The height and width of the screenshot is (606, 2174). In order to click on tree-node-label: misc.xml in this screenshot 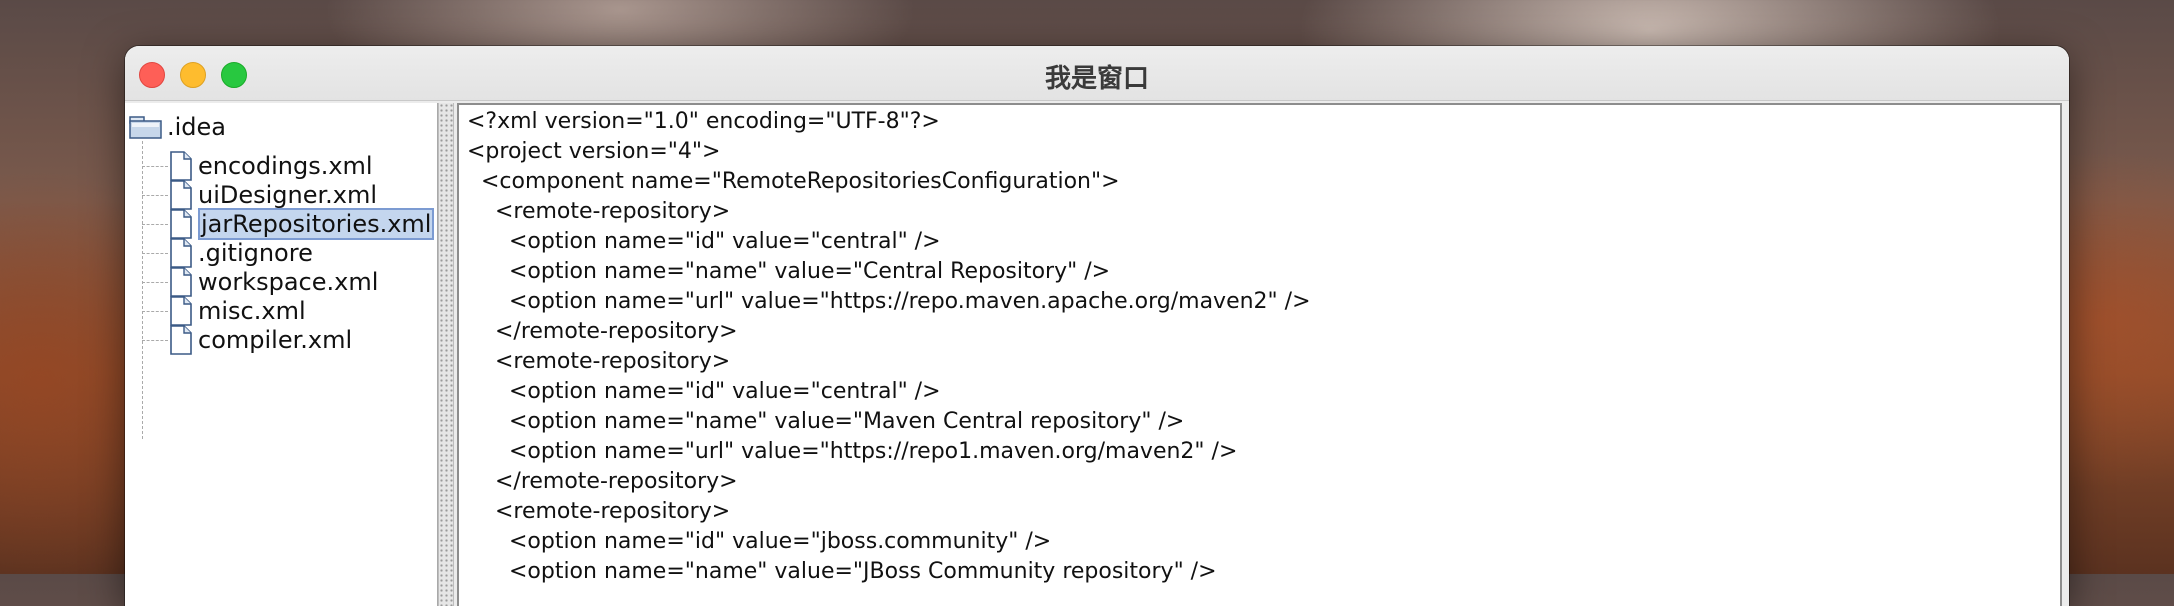, I will do `click(252, 311)`.